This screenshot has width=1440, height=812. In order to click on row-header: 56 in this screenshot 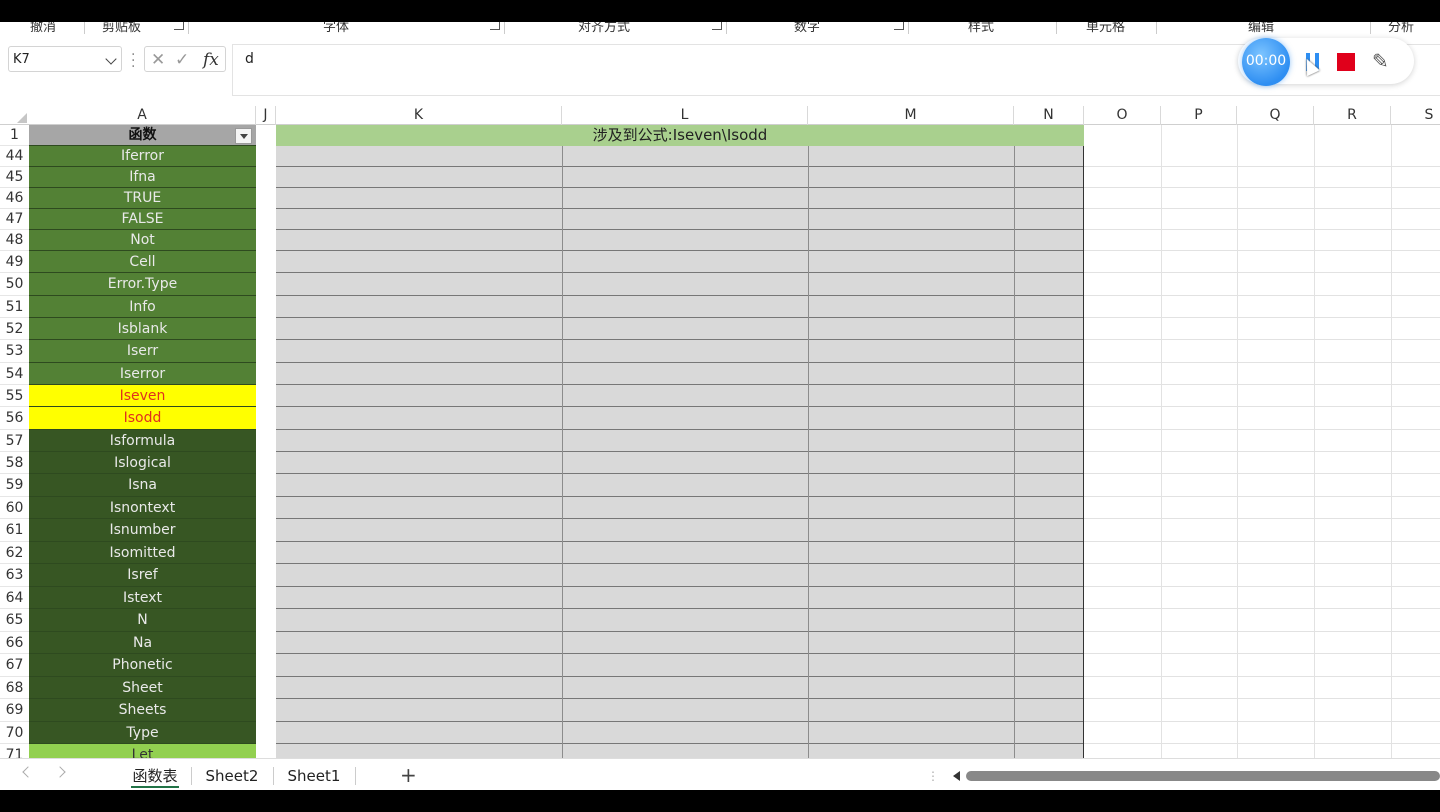, I will do `click(14, 418)`.